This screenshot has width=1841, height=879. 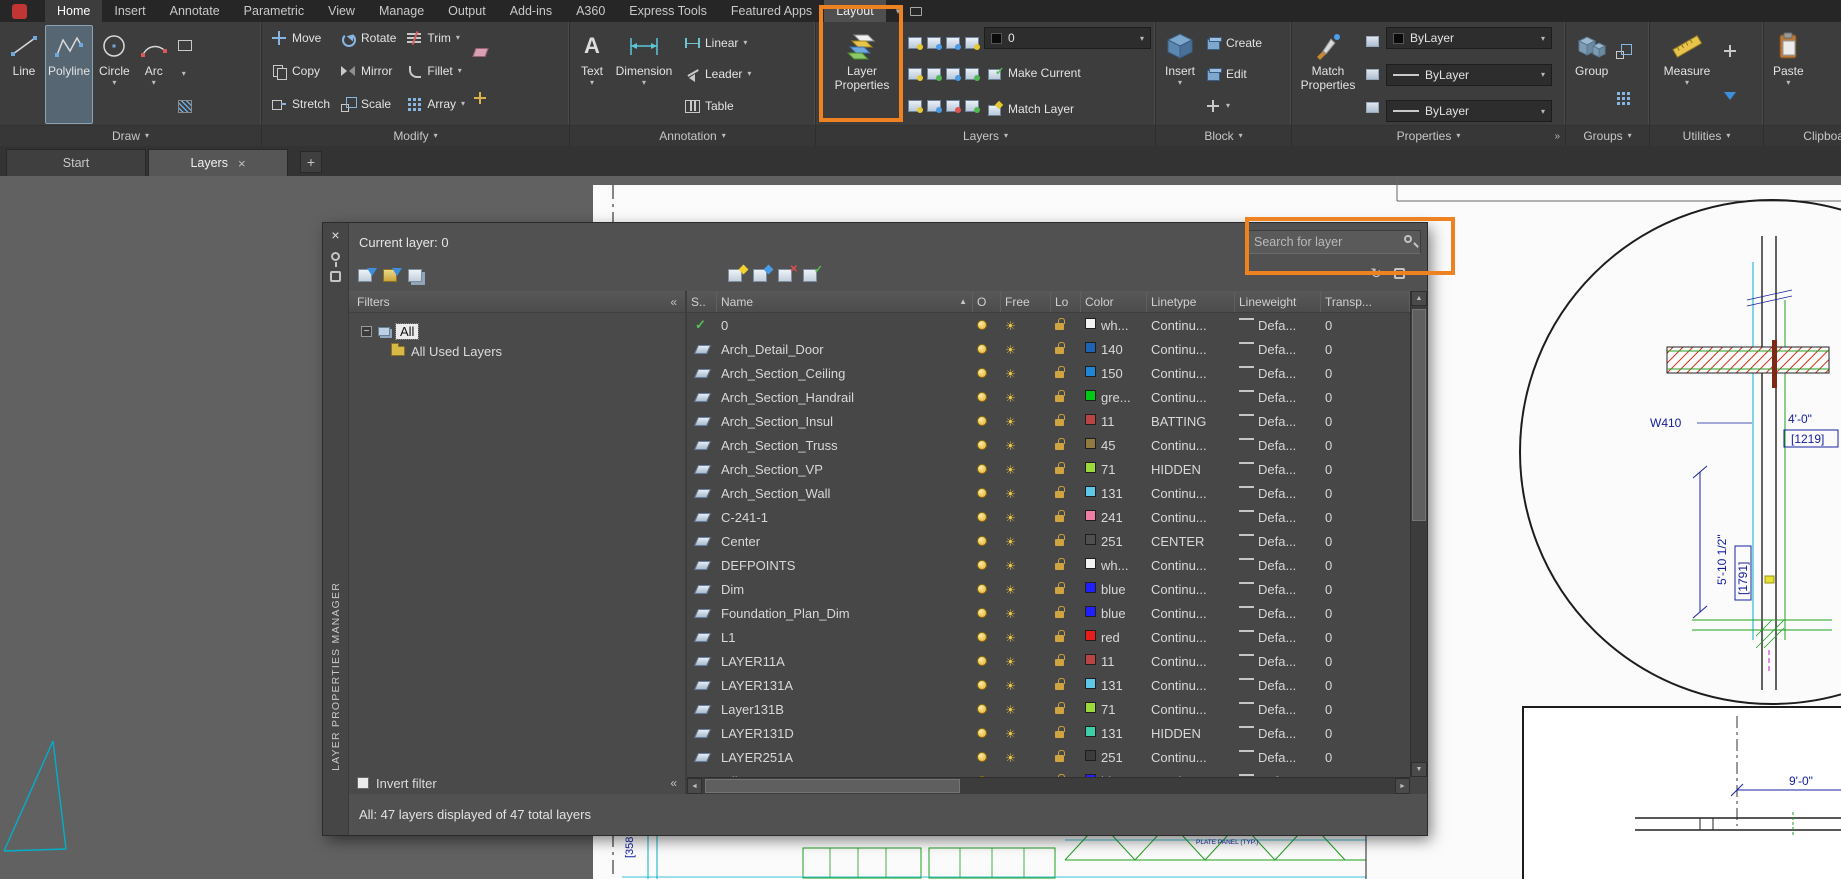 I want to click on rotate-button: Rotate, so click(x=368, y=38).